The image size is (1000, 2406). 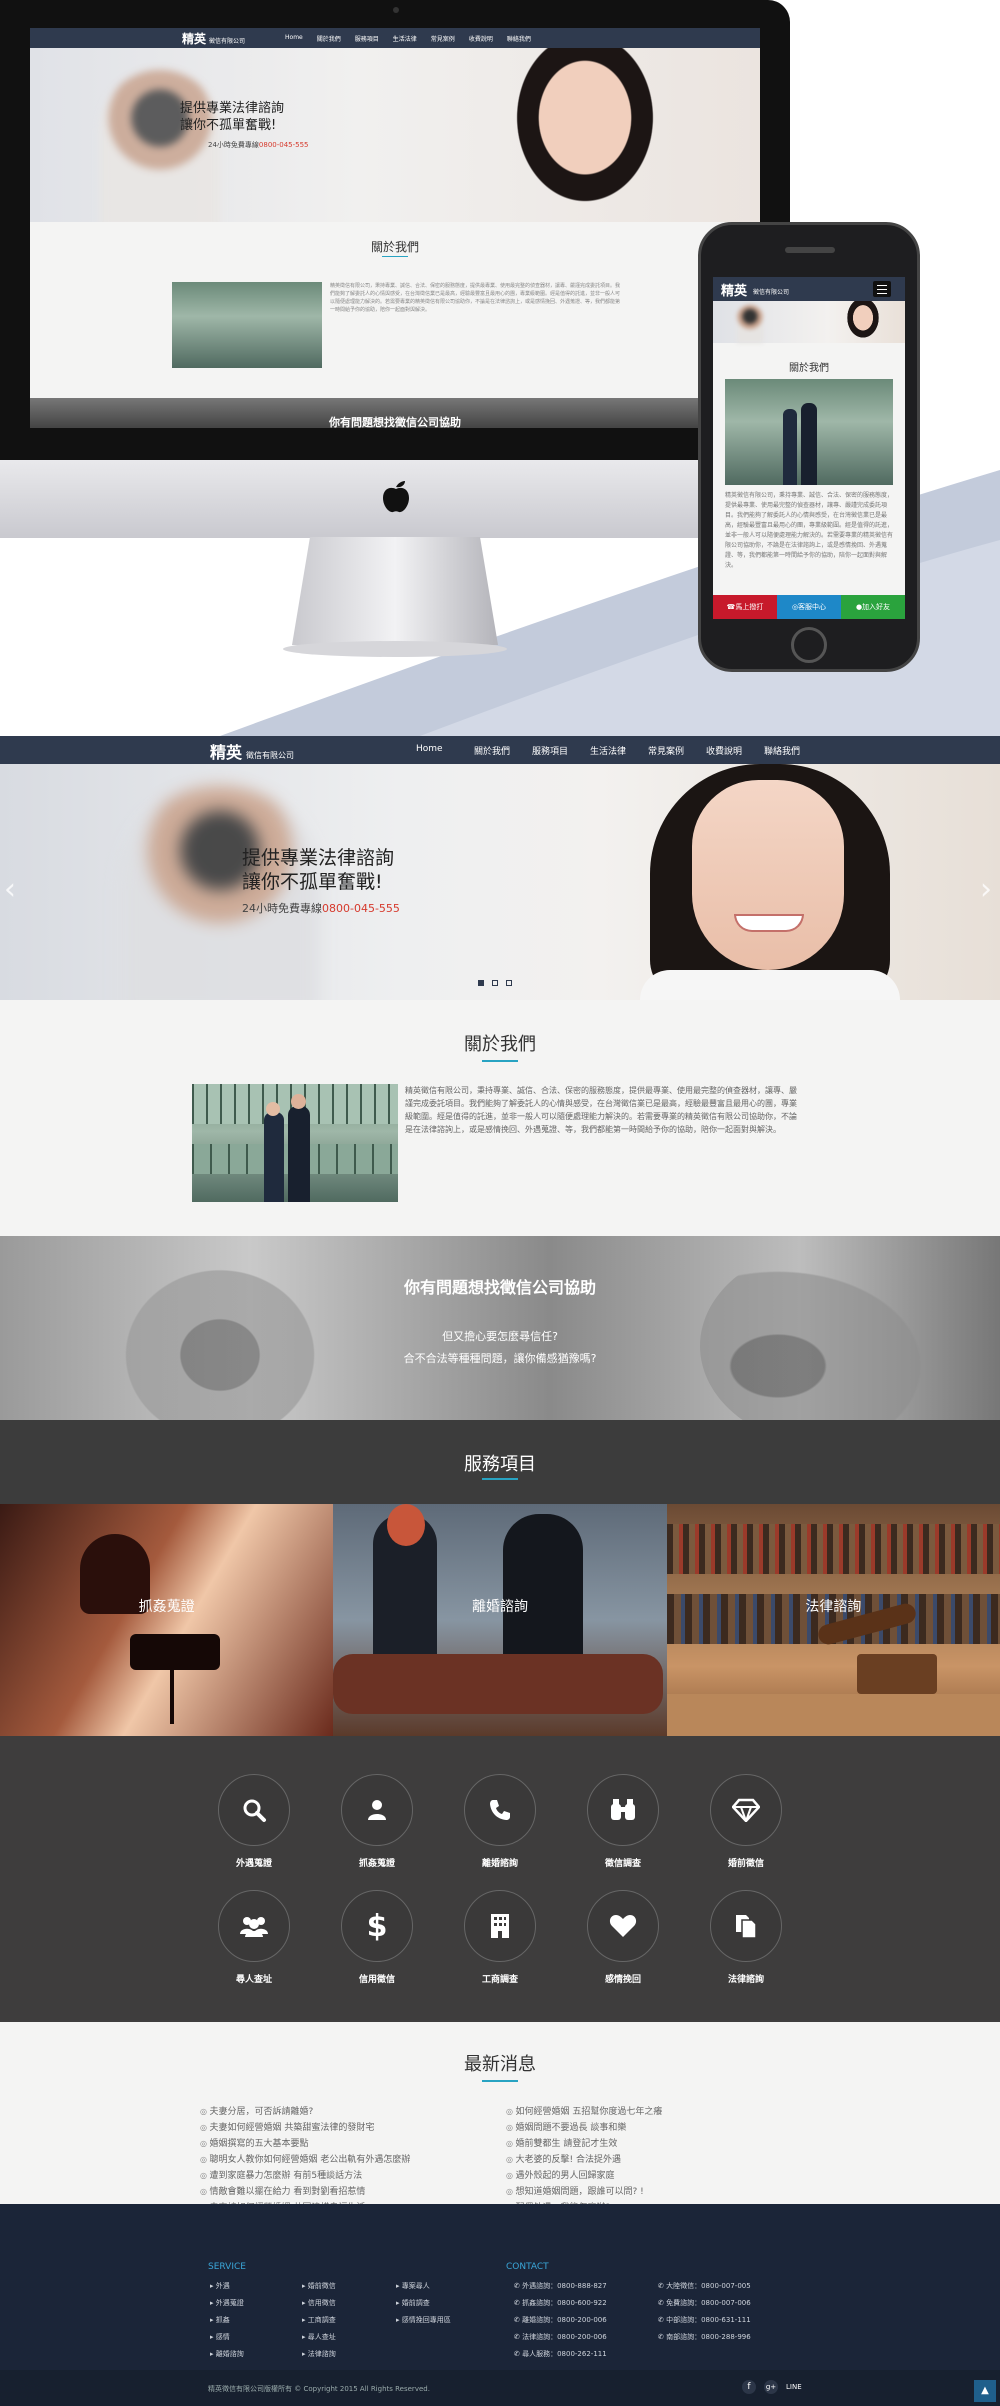 I want to click on footer-link: ▸ 離婚諮詢, so click(x=227, y=2354).